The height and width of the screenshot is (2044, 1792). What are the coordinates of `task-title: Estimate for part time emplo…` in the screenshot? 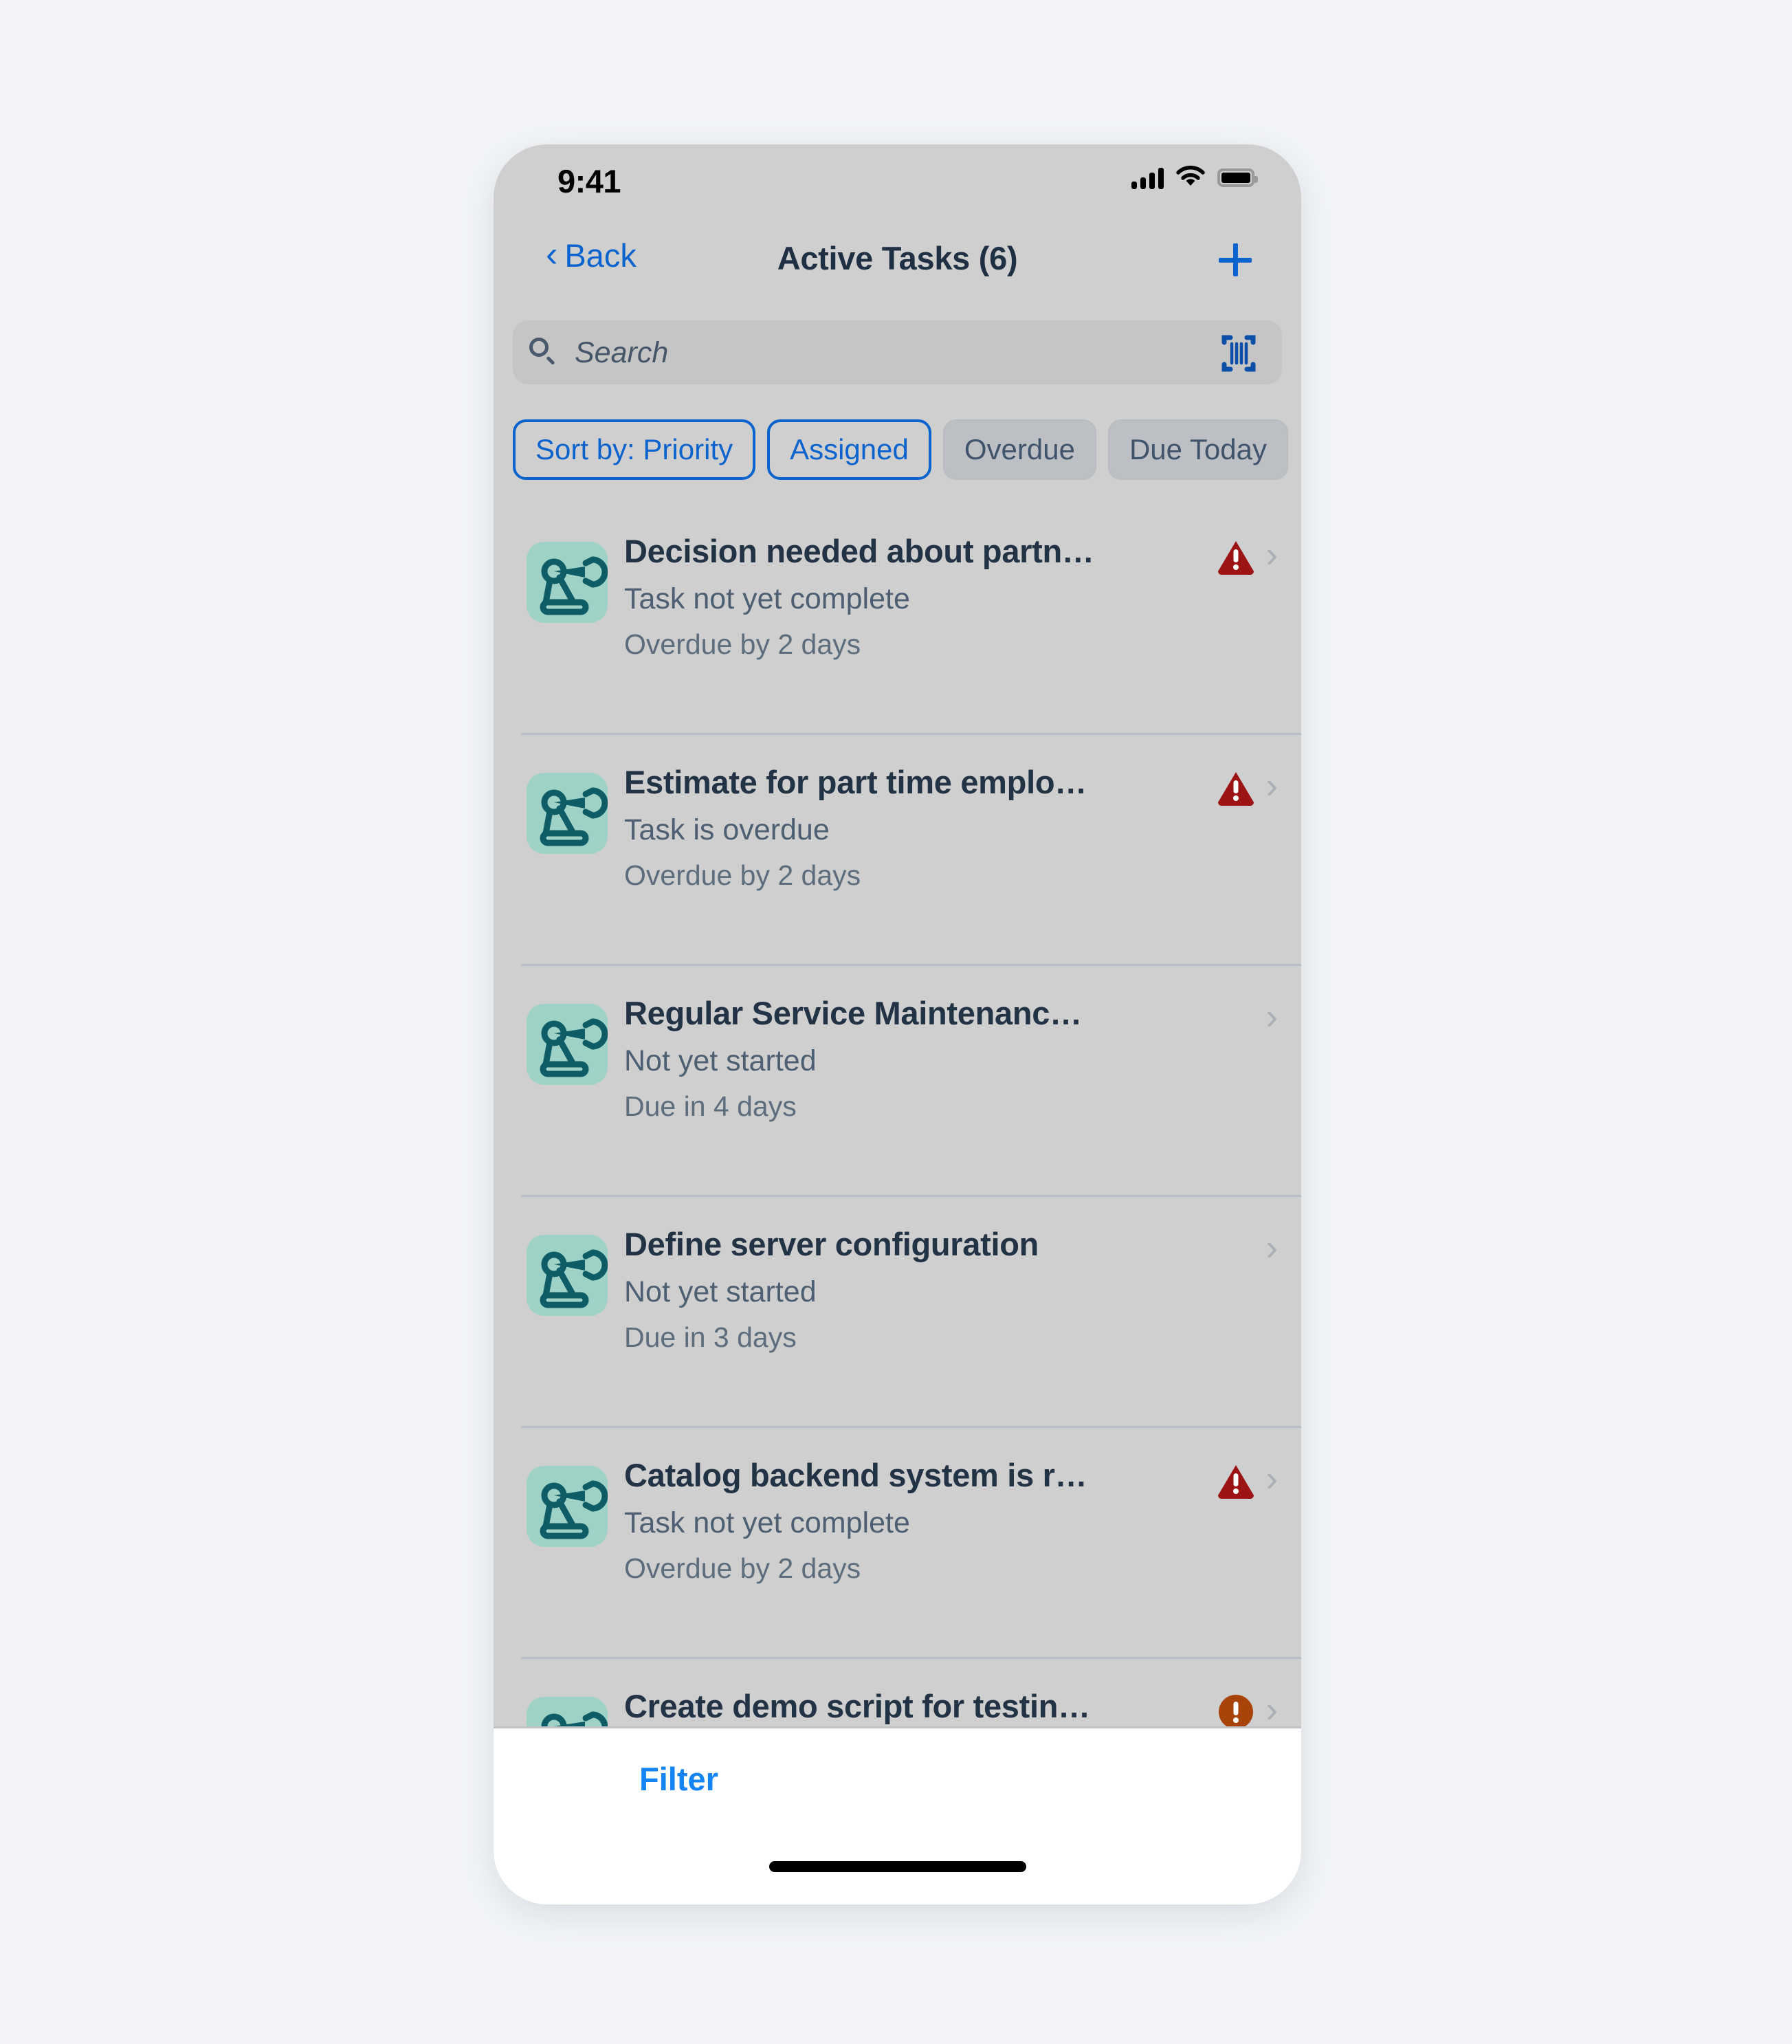 It's located at (856, 782).